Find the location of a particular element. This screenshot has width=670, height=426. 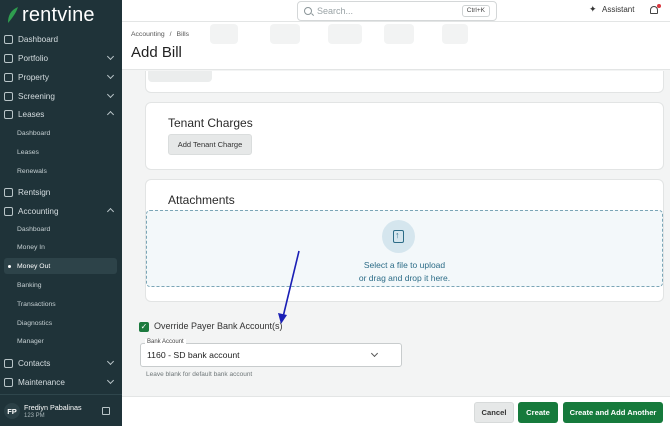

leases-icon is located at coordinates (8, 114).